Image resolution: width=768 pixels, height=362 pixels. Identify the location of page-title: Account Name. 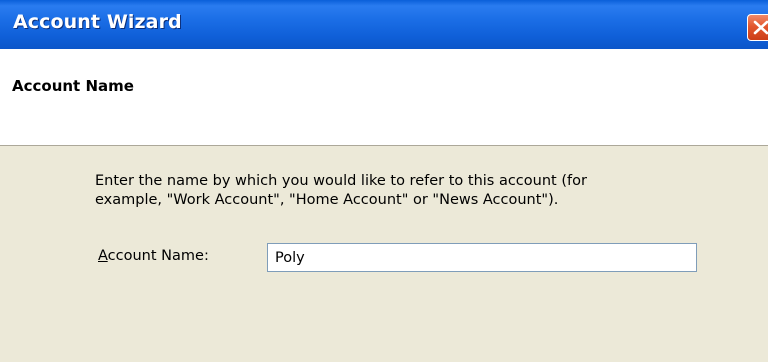
(73, 86).